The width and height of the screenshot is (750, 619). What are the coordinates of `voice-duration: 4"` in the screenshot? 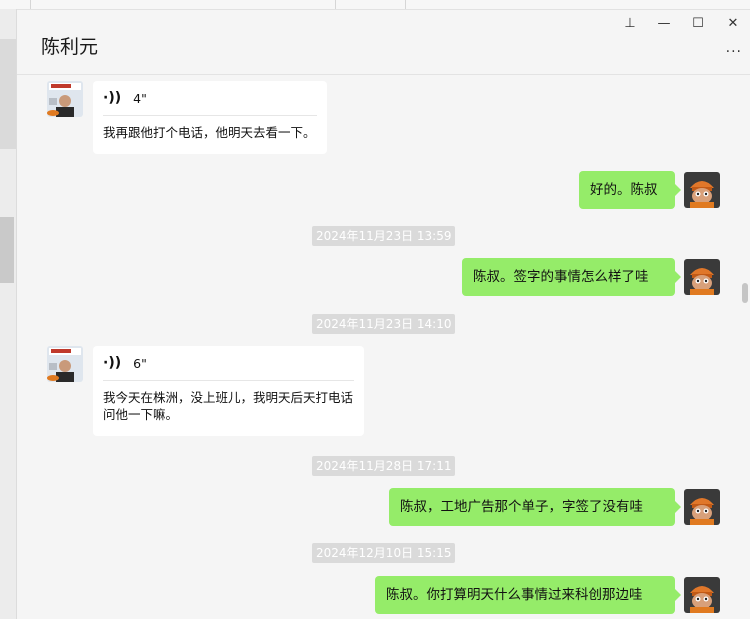 It's located at (140, 98).